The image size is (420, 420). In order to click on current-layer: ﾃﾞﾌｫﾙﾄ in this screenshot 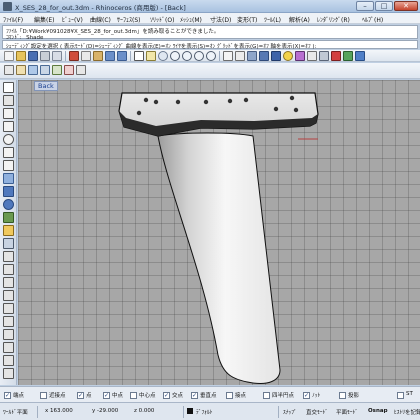, I will do `click(204, 412)`.